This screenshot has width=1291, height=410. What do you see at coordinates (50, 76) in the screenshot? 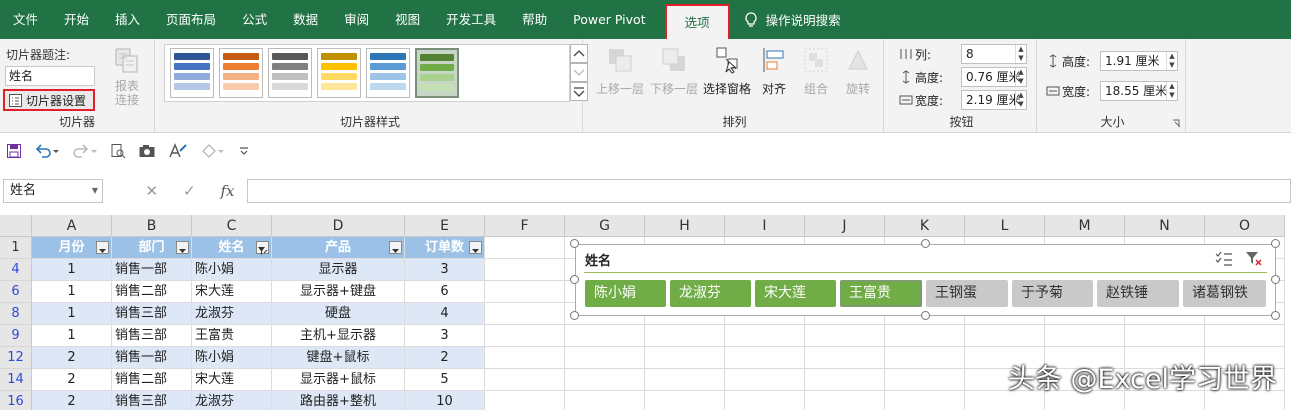
I see `slicer-caption-input: 姓名` at bounding box center [50, 76].